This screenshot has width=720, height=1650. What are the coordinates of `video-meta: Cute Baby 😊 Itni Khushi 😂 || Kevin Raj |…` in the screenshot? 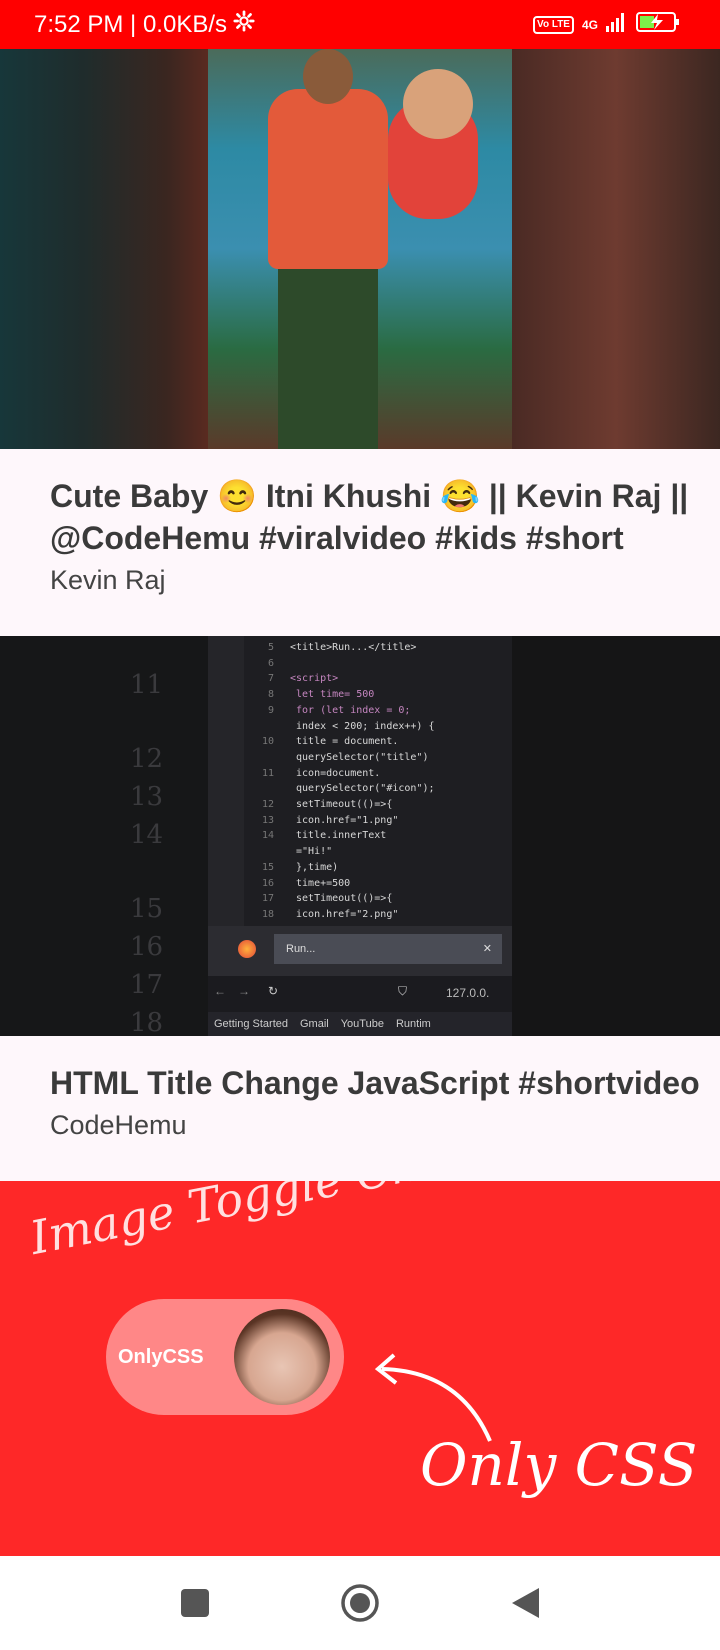 It's located at (360, 542).